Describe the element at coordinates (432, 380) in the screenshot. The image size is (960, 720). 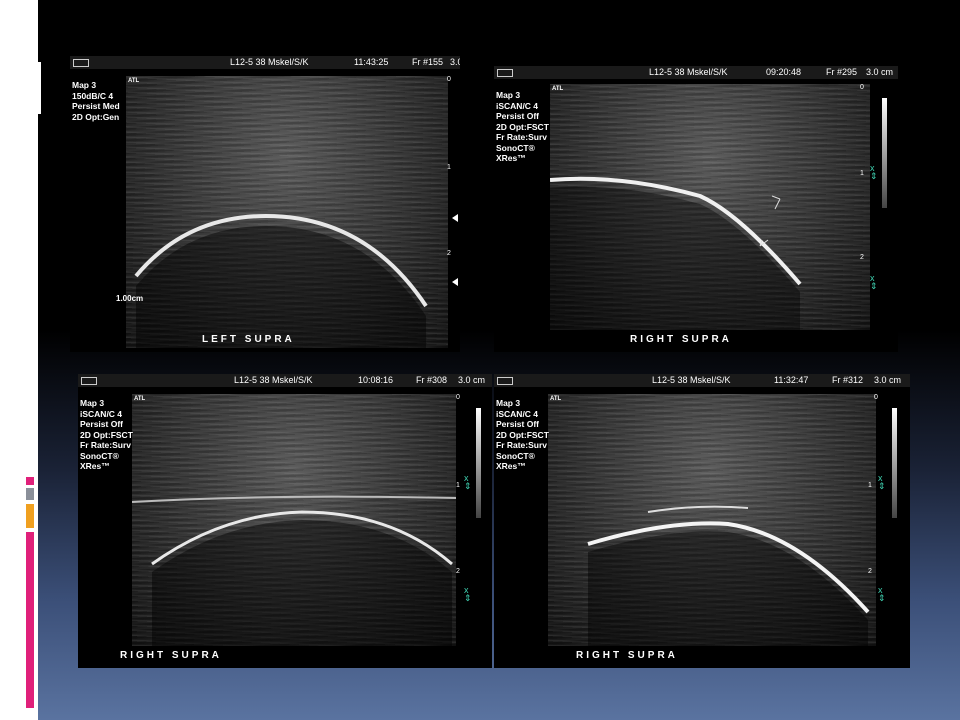
I see `frame-number: Fr #308` at that location.